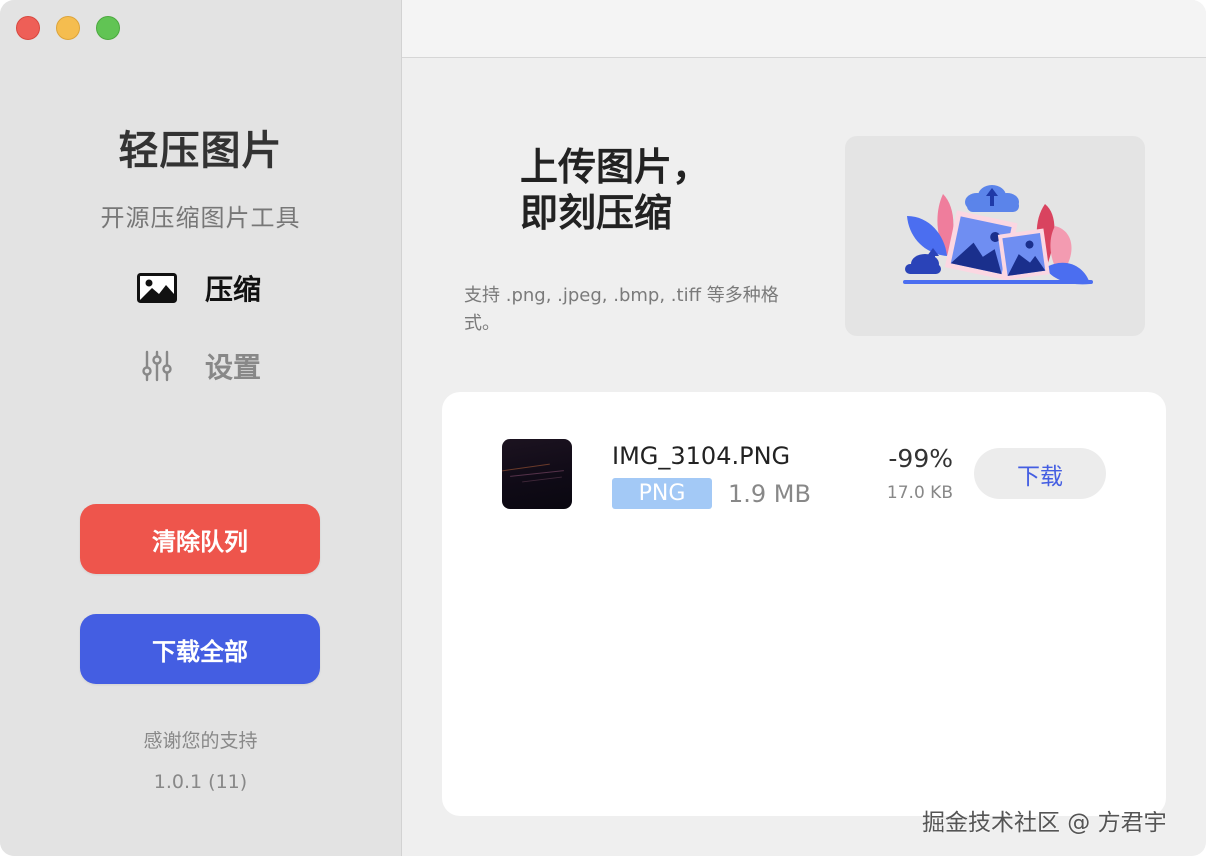  Describe the element at coordinates (1044, 823) in the screenshot. I see `watermark: 掘金技术社区 @ 方君宇` at that location.